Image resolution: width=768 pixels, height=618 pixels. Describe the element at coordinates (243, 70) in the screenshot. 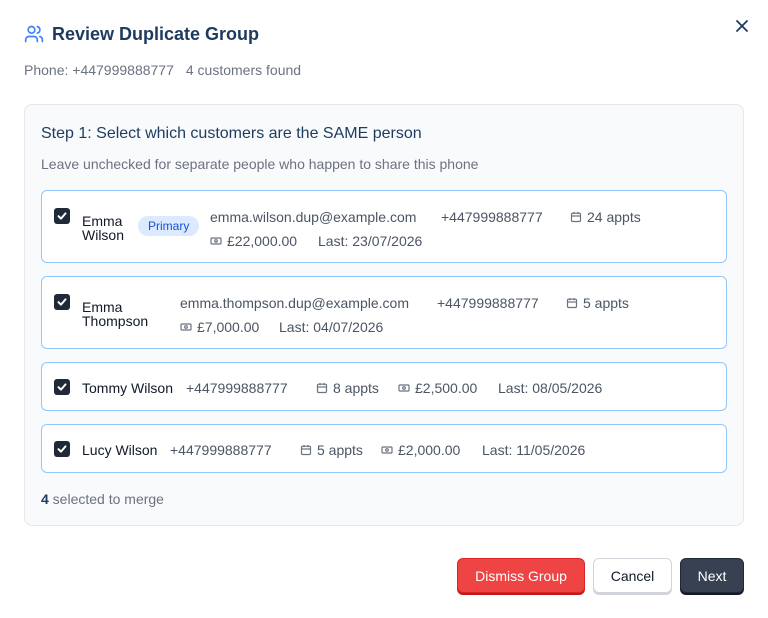

I see `customer-count: 4 customers found` at that location.